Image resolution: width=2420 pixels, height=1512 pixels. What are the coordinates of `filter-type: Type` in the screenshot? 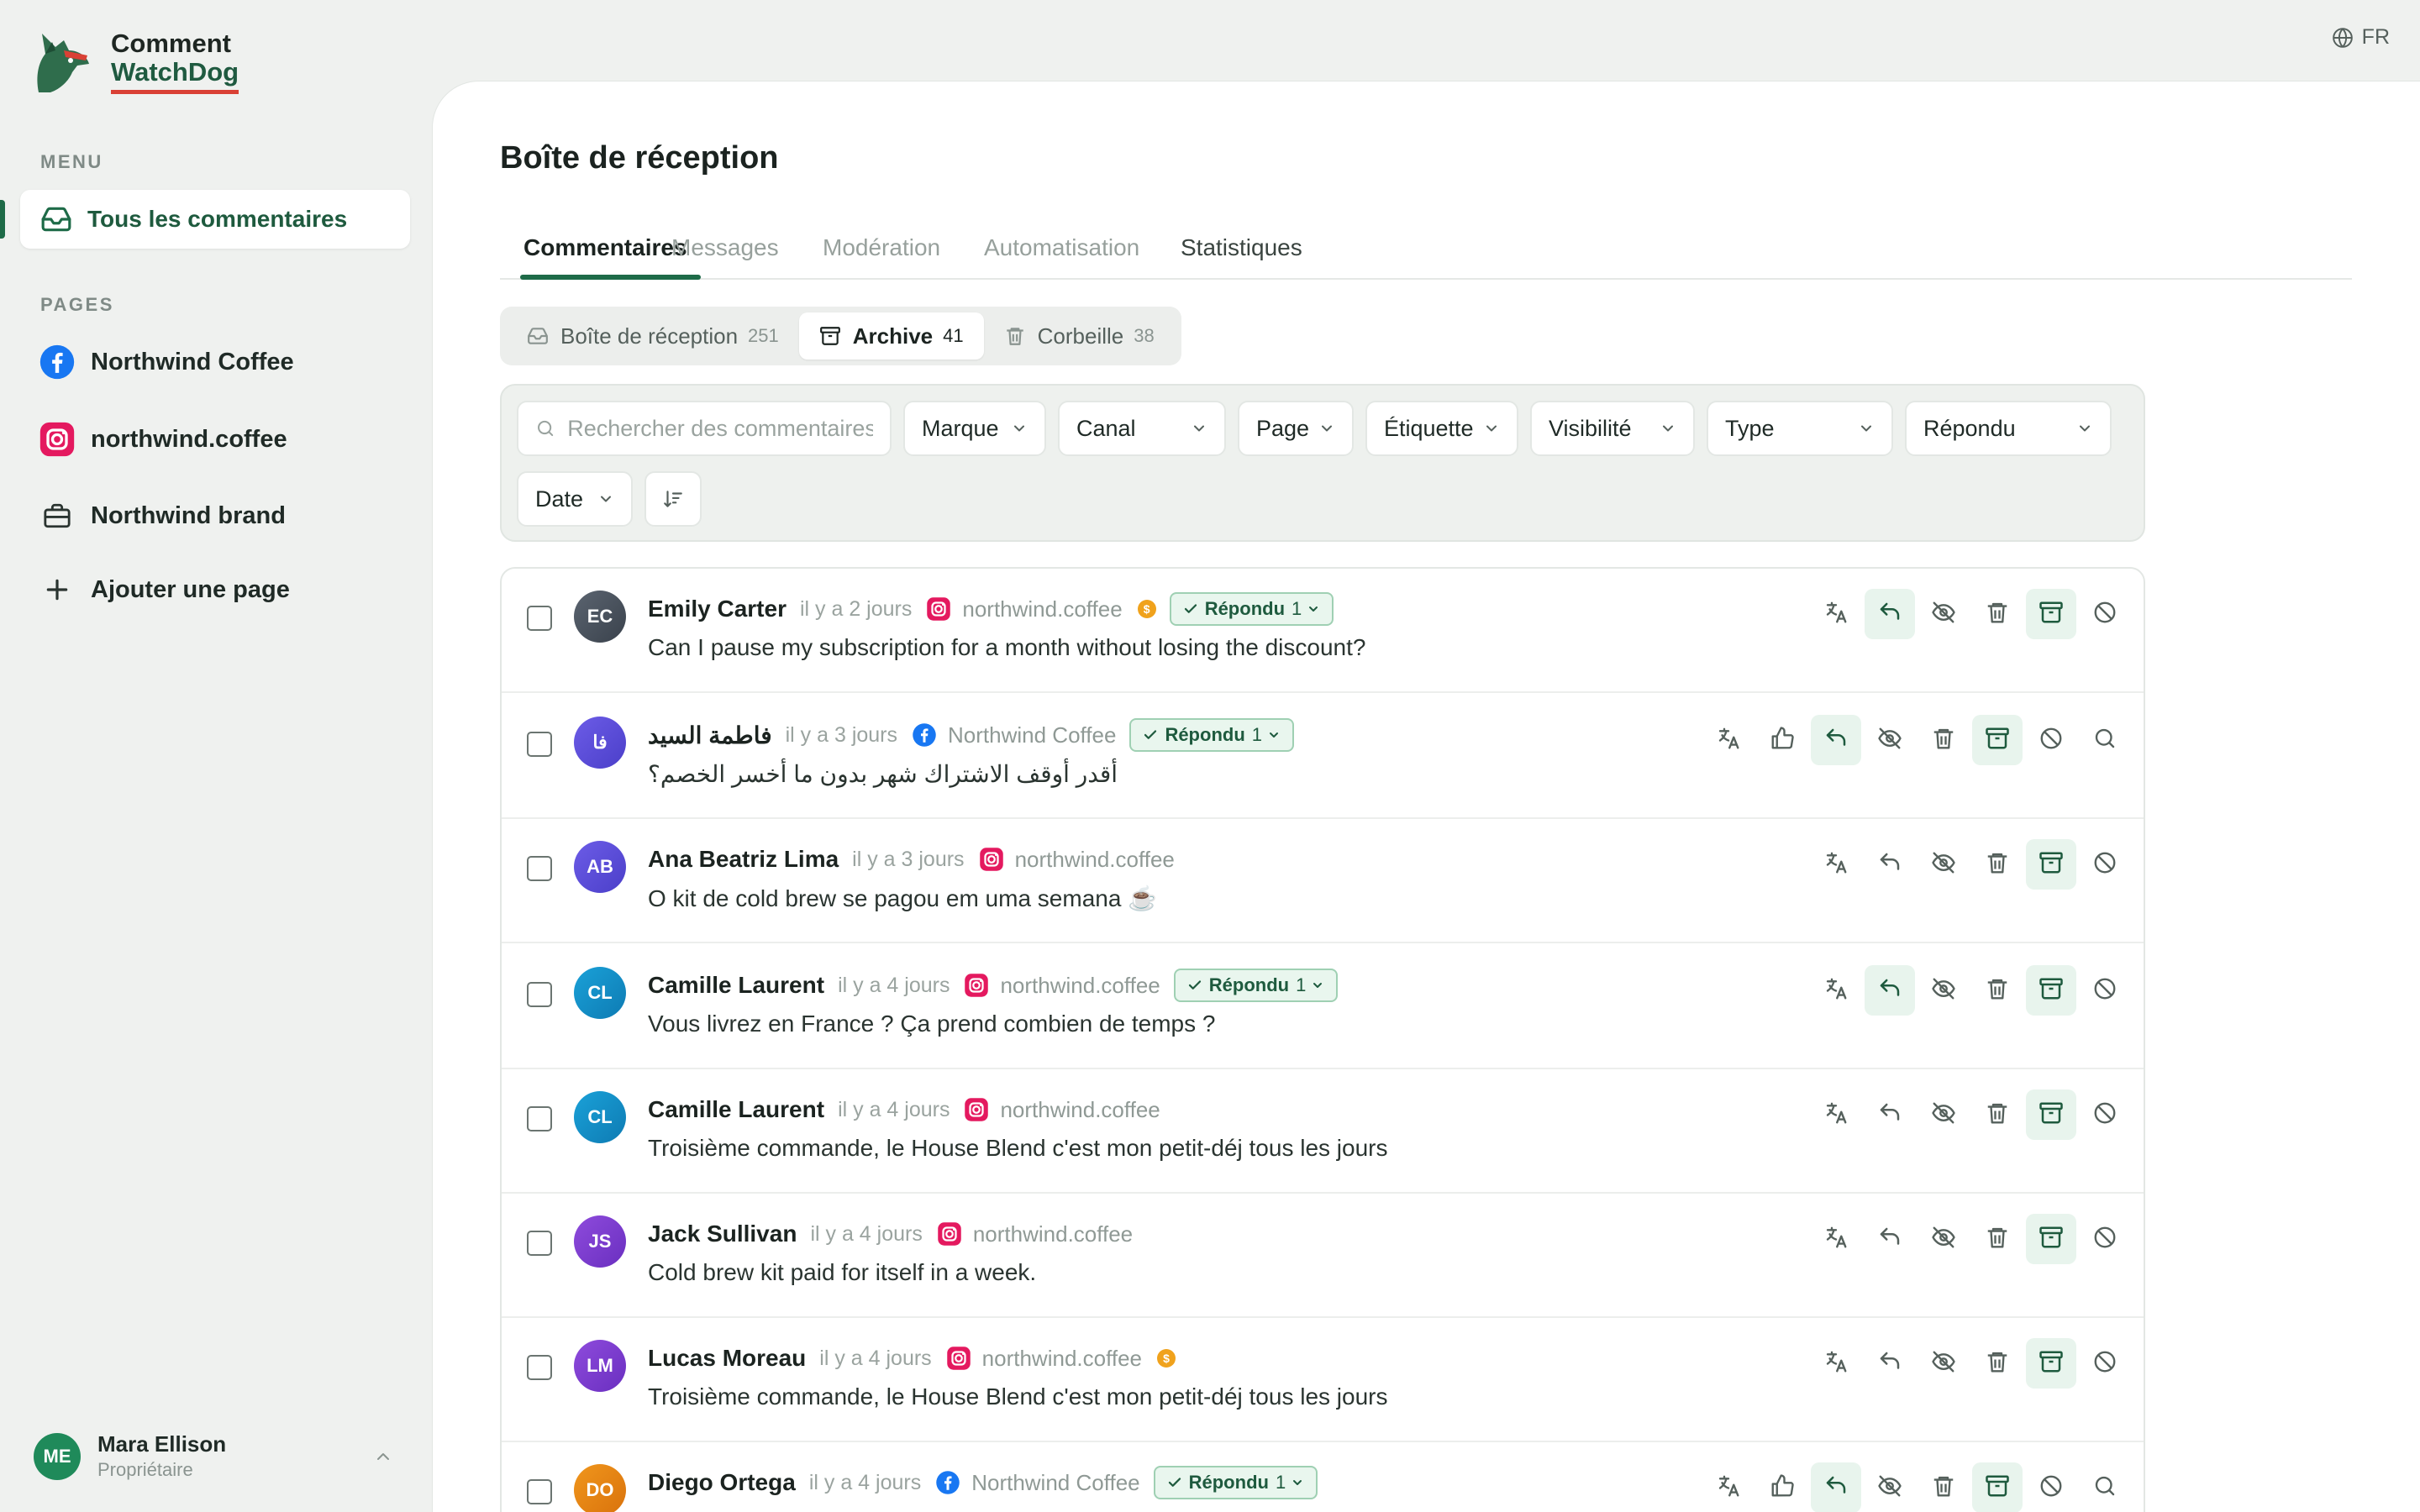 It's located at (1800, 428).